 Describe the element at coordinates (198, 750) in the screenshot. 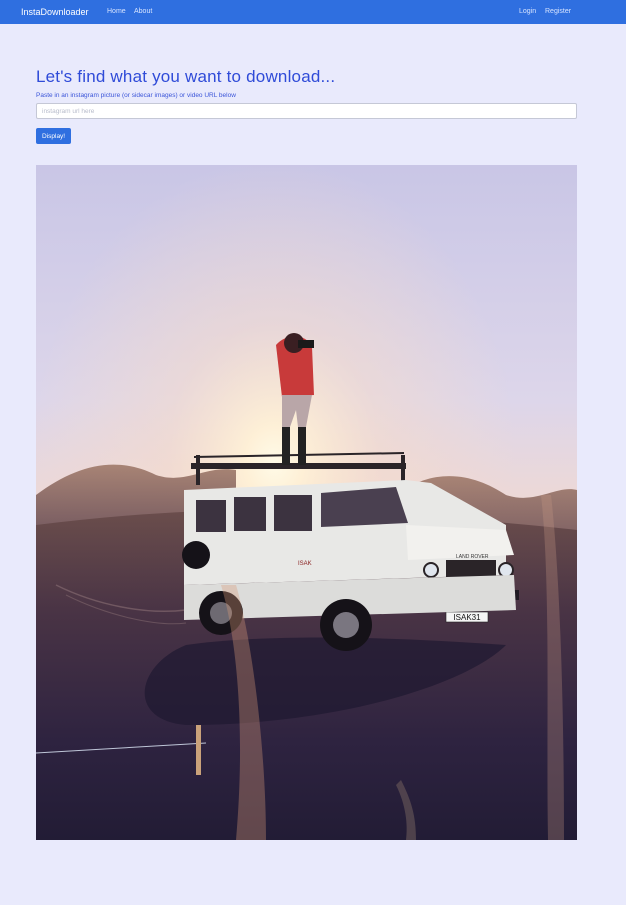

I see `fence-post` at that location.